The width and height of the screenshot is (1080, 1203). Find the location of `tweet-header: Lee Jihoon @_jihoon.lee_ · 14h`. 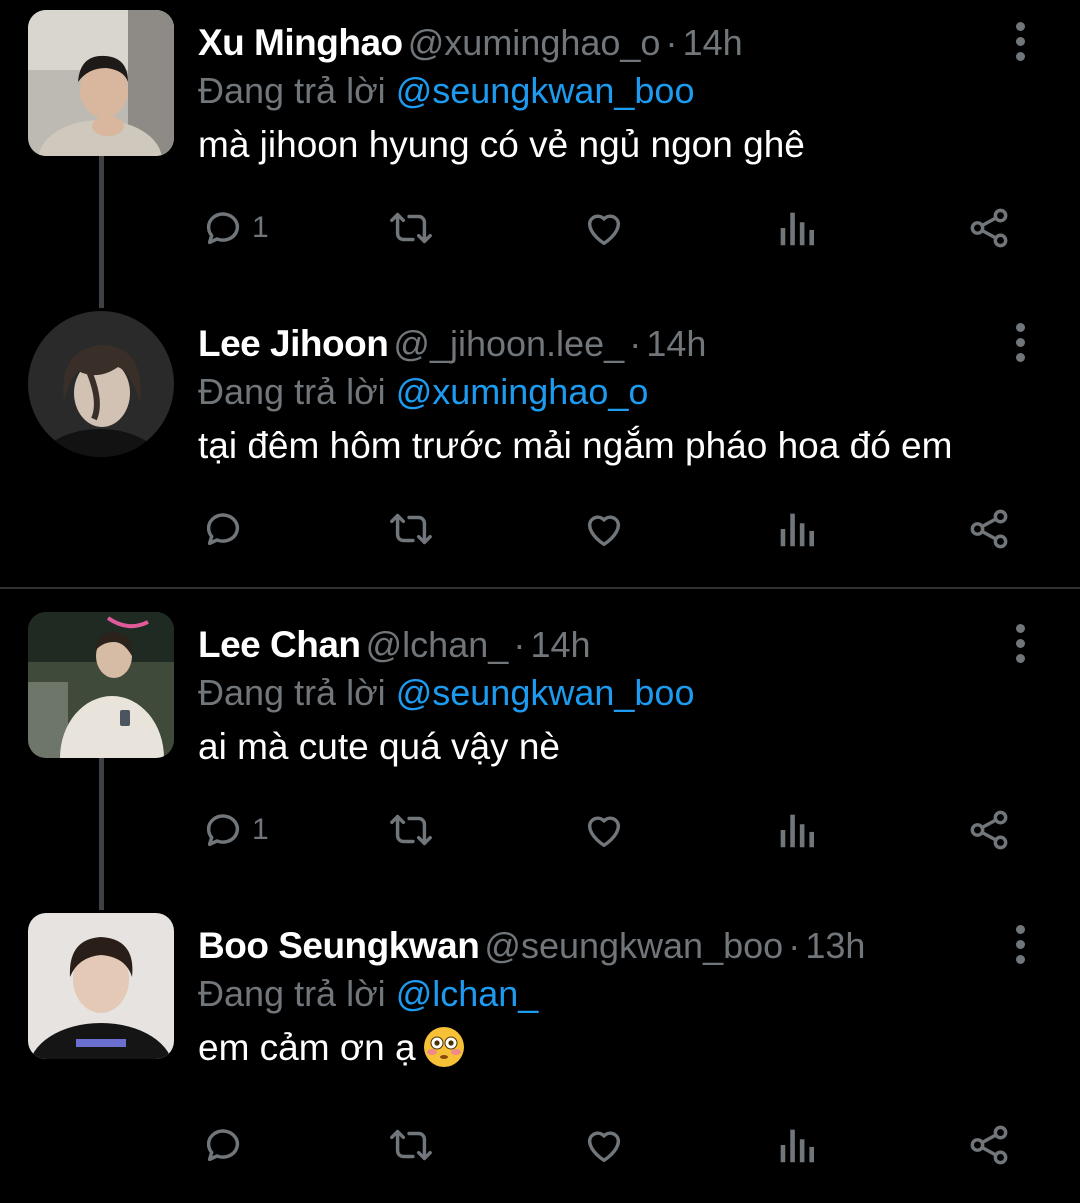

tweet-header: Lee Jihoon @_jihoon.lee_ · 14h is located at coordinates (452, 344).